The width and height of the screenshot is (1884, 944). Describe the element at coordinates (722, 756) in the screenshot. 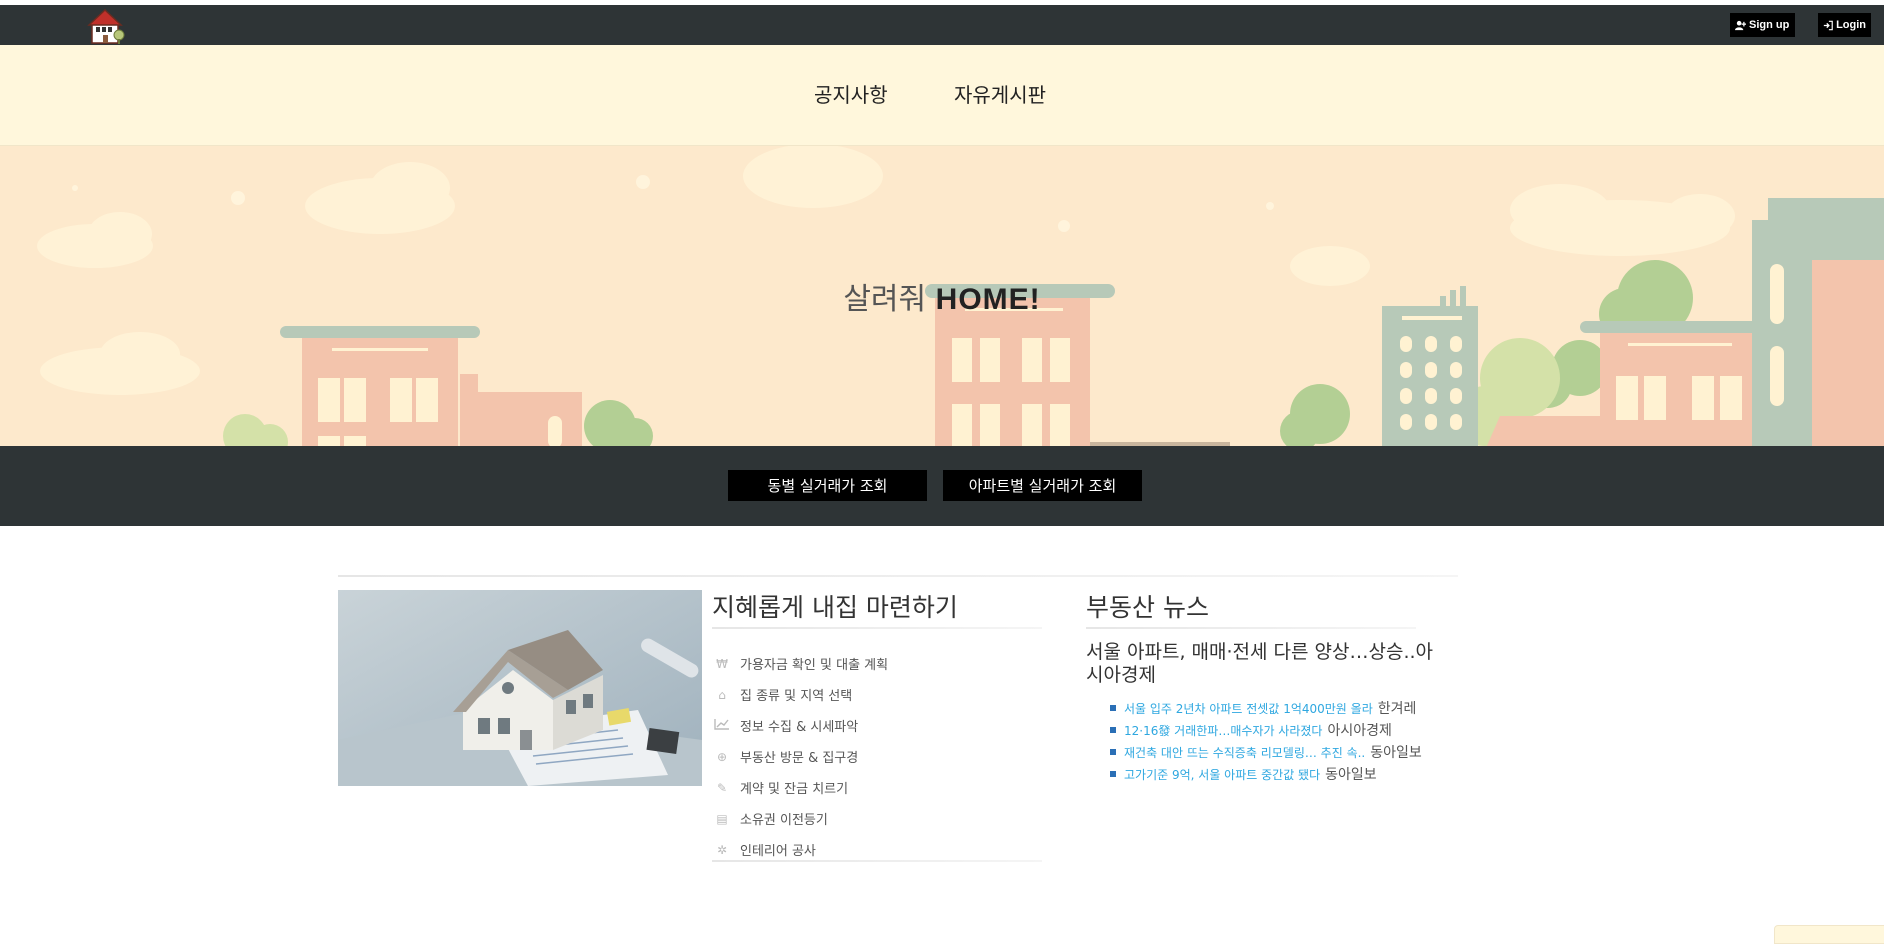

I see `search-plus-icon: ⊕` at that location.